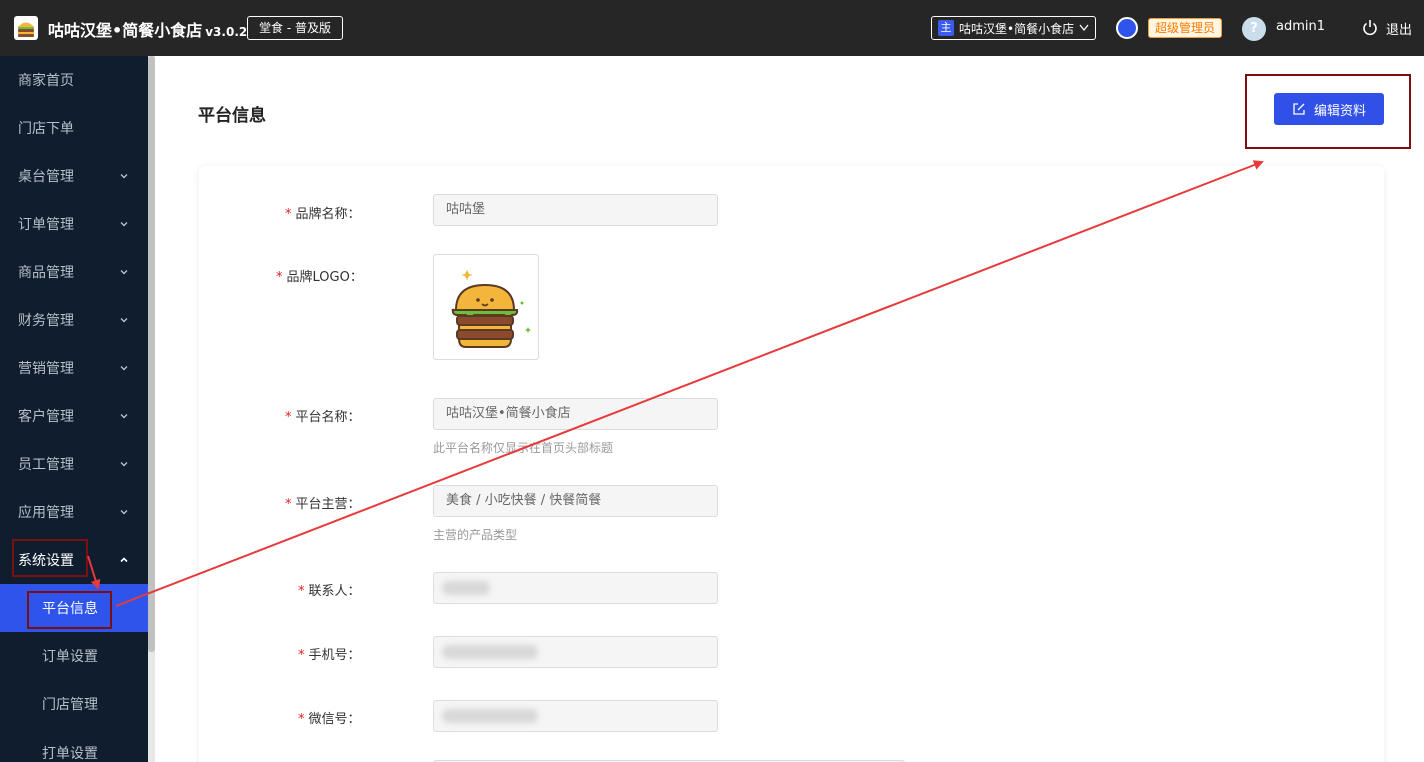 The image size is (1424, 762). What do you see at coordinates (1127, 28) in the screenshot?
I see `theme-dot-icon` at bounding box center [1127, 28].